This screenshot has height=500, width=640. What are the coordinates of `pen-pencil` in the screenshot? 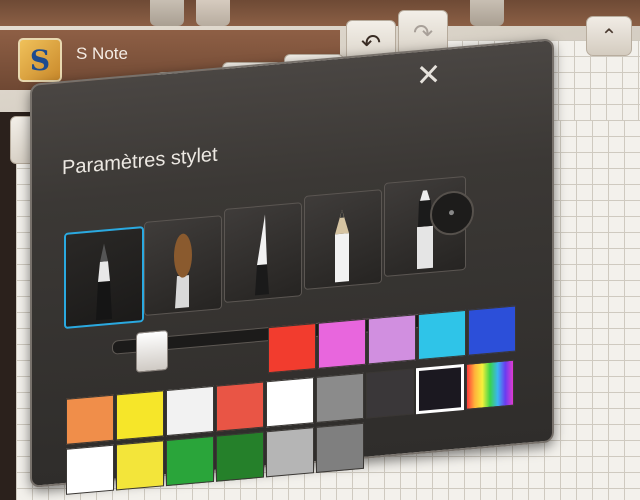 It's located at (343, 240).